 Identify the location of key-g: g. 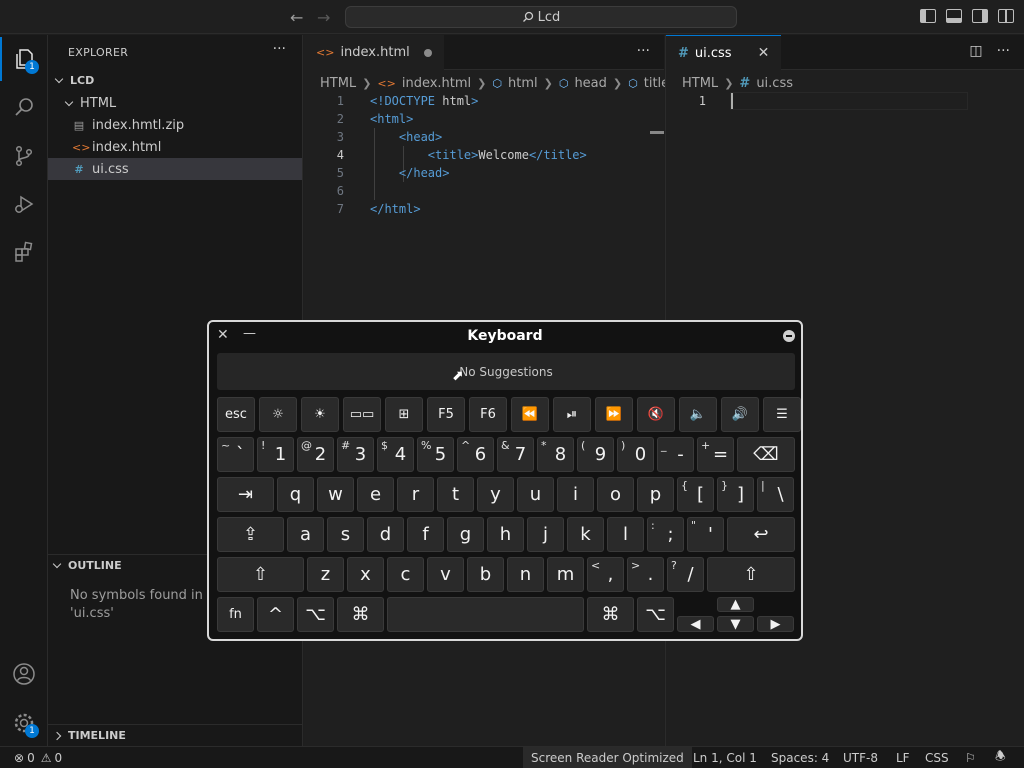
(465, 534).